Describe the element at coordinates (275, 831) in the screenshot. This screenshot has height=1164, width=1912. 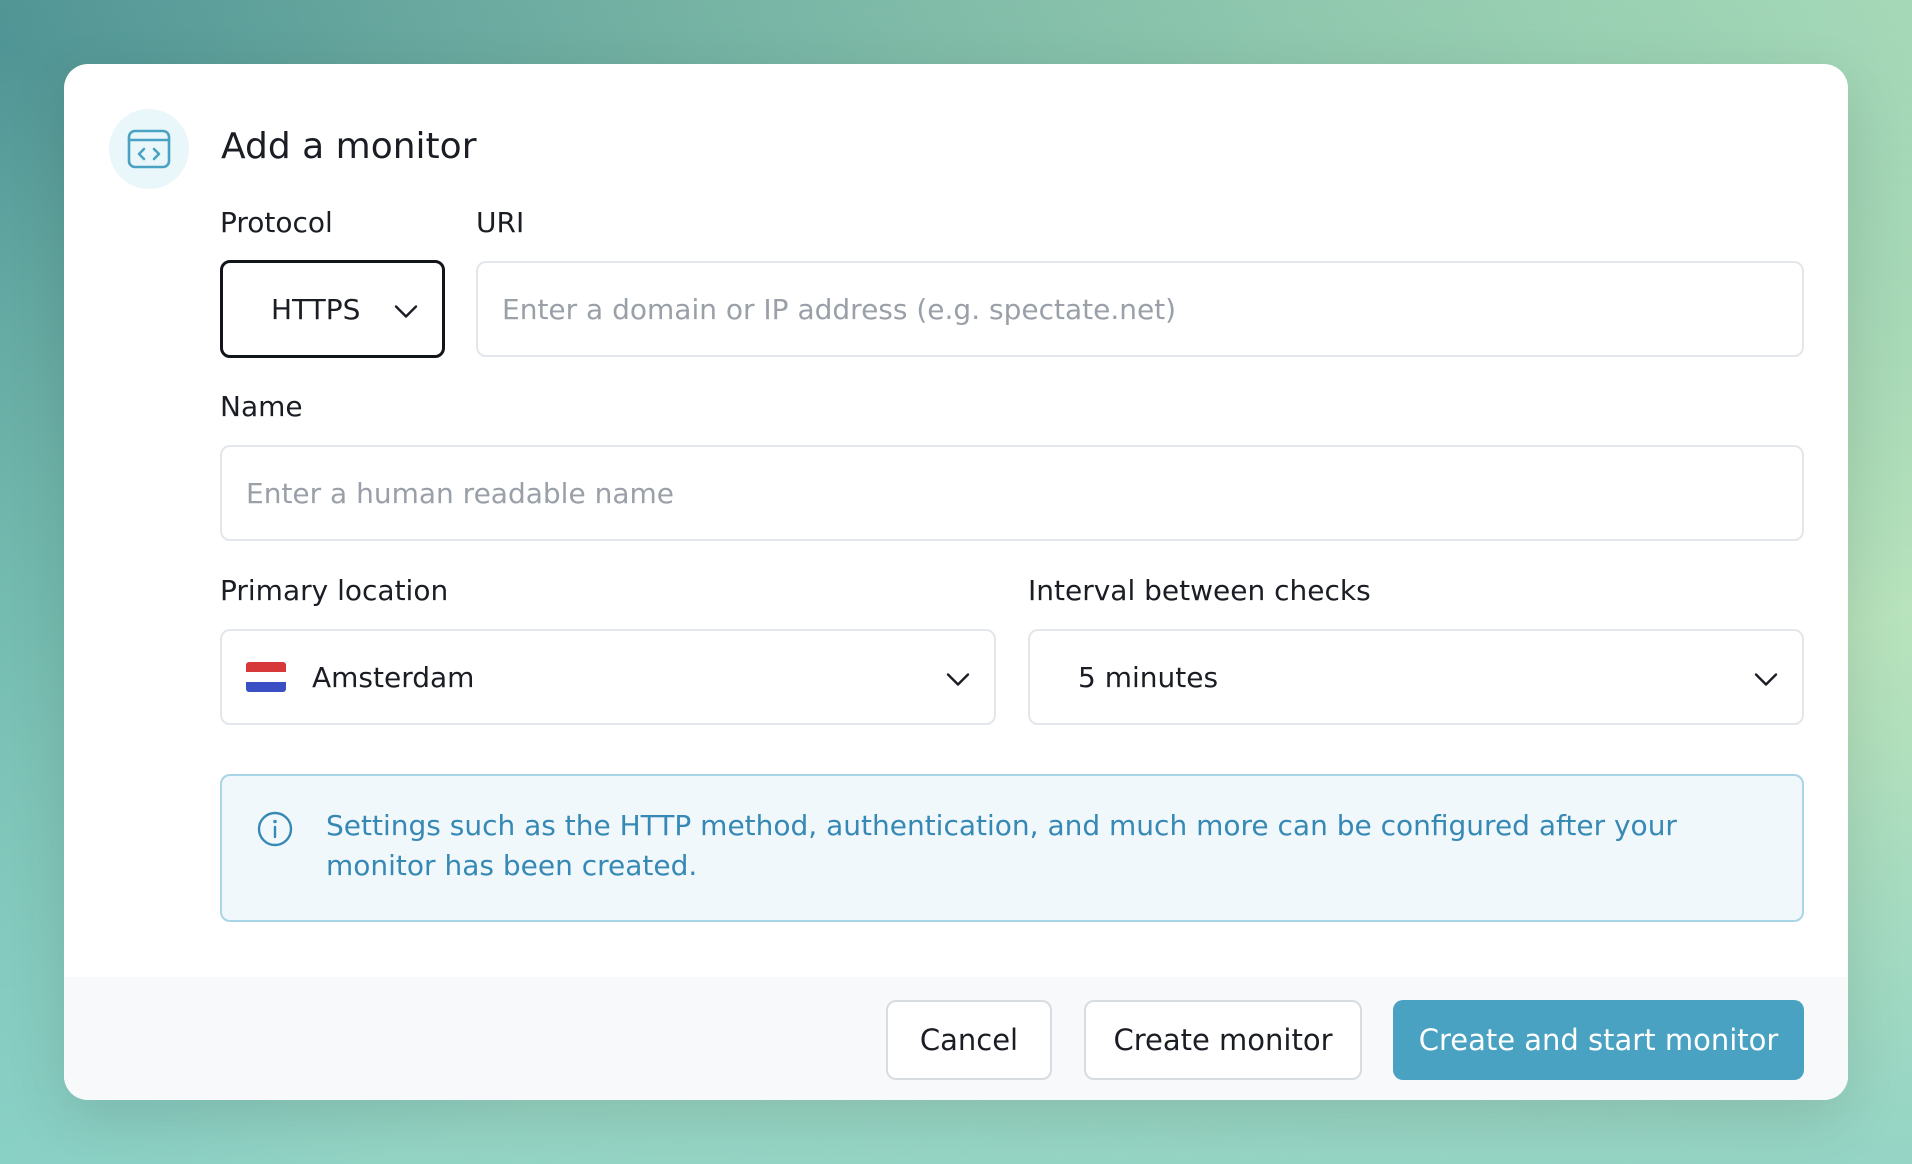
I see `info-icon` at that location.